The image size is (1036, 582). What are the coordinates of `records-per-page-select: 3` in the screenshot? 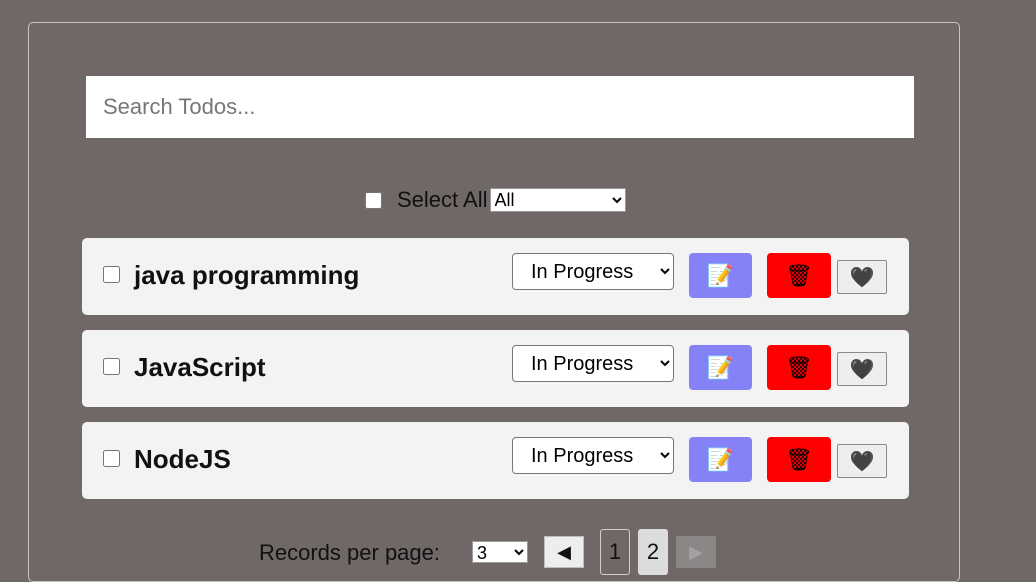 It's located at (500, 552).